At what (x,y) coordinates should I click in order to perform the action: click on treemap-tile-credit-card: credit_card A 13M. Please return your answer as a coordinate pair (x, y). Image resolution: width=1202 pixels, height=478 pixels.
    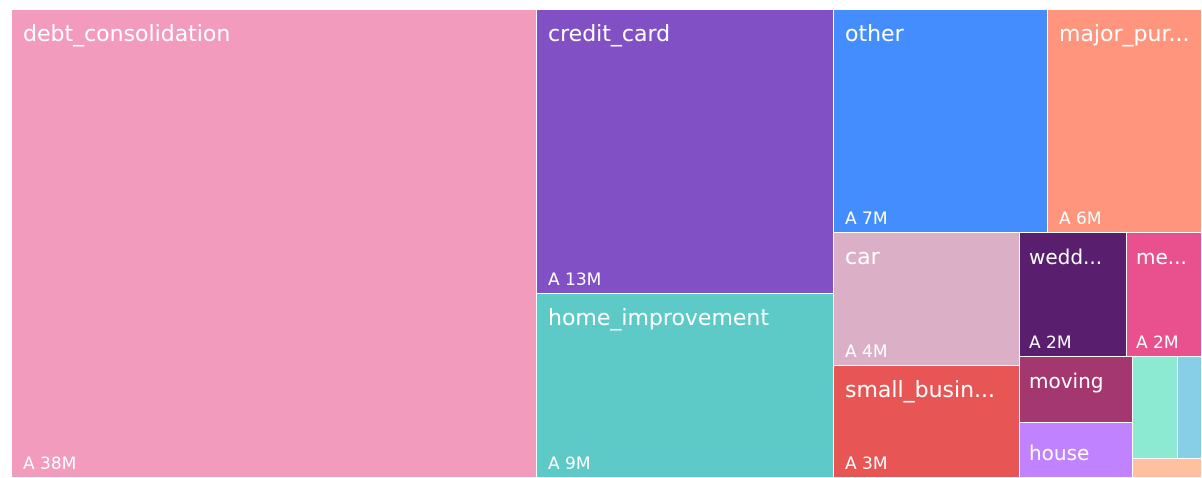
    Looking at the image, I should click on (685, 152).